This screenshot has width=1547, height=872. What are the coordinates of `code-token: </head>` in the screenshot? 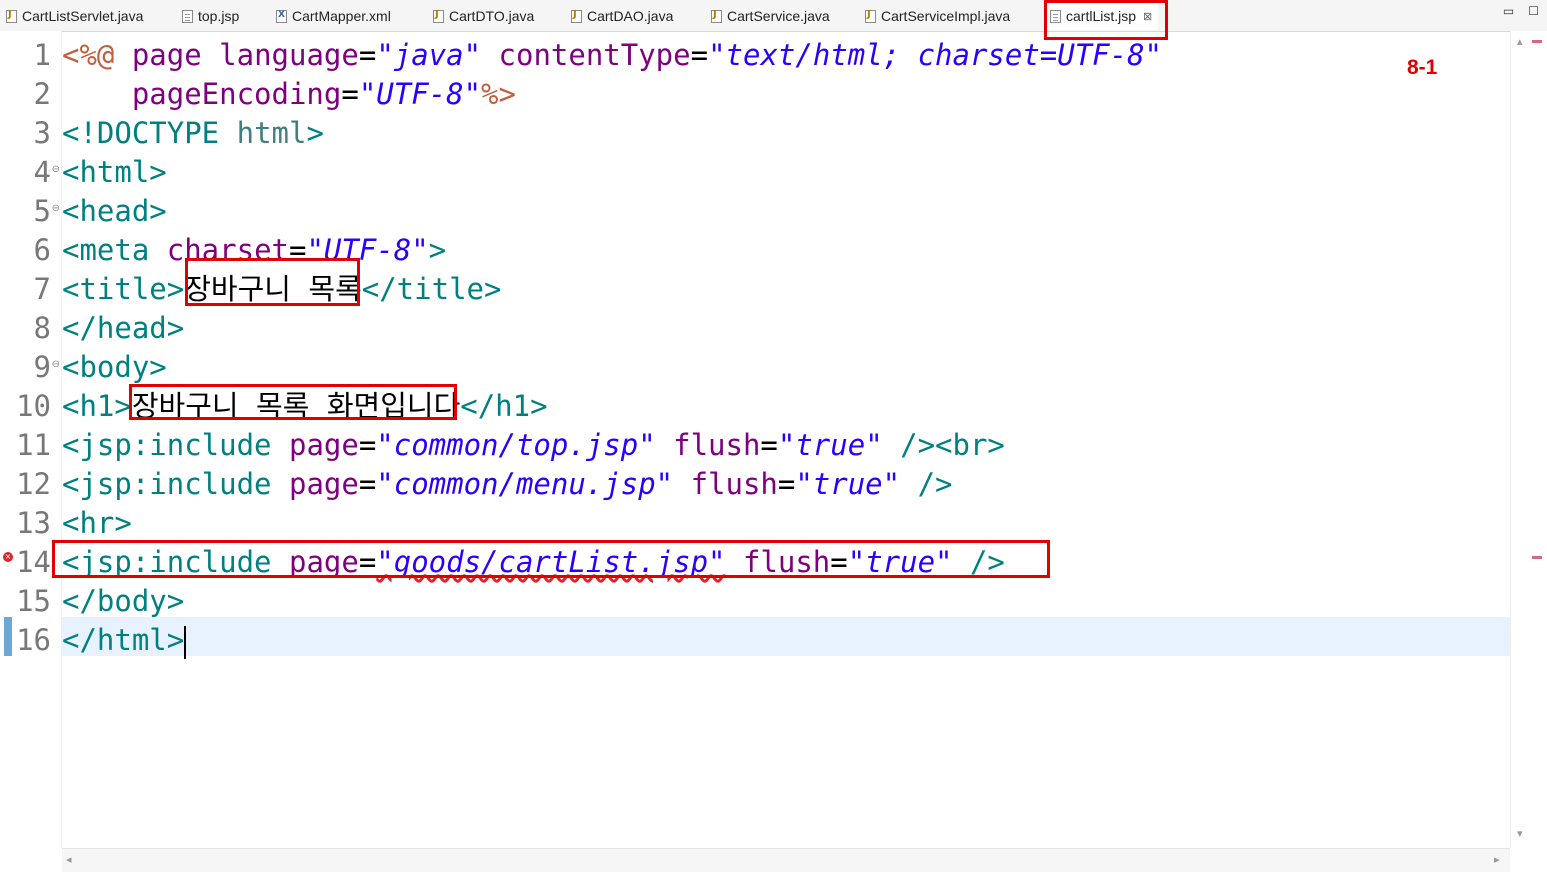 It's located at (123, 328).